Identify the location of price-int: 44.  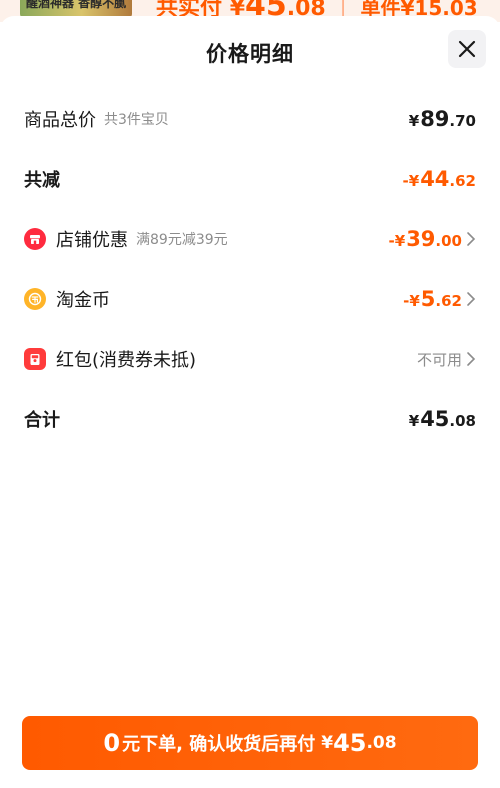
(435, 179).